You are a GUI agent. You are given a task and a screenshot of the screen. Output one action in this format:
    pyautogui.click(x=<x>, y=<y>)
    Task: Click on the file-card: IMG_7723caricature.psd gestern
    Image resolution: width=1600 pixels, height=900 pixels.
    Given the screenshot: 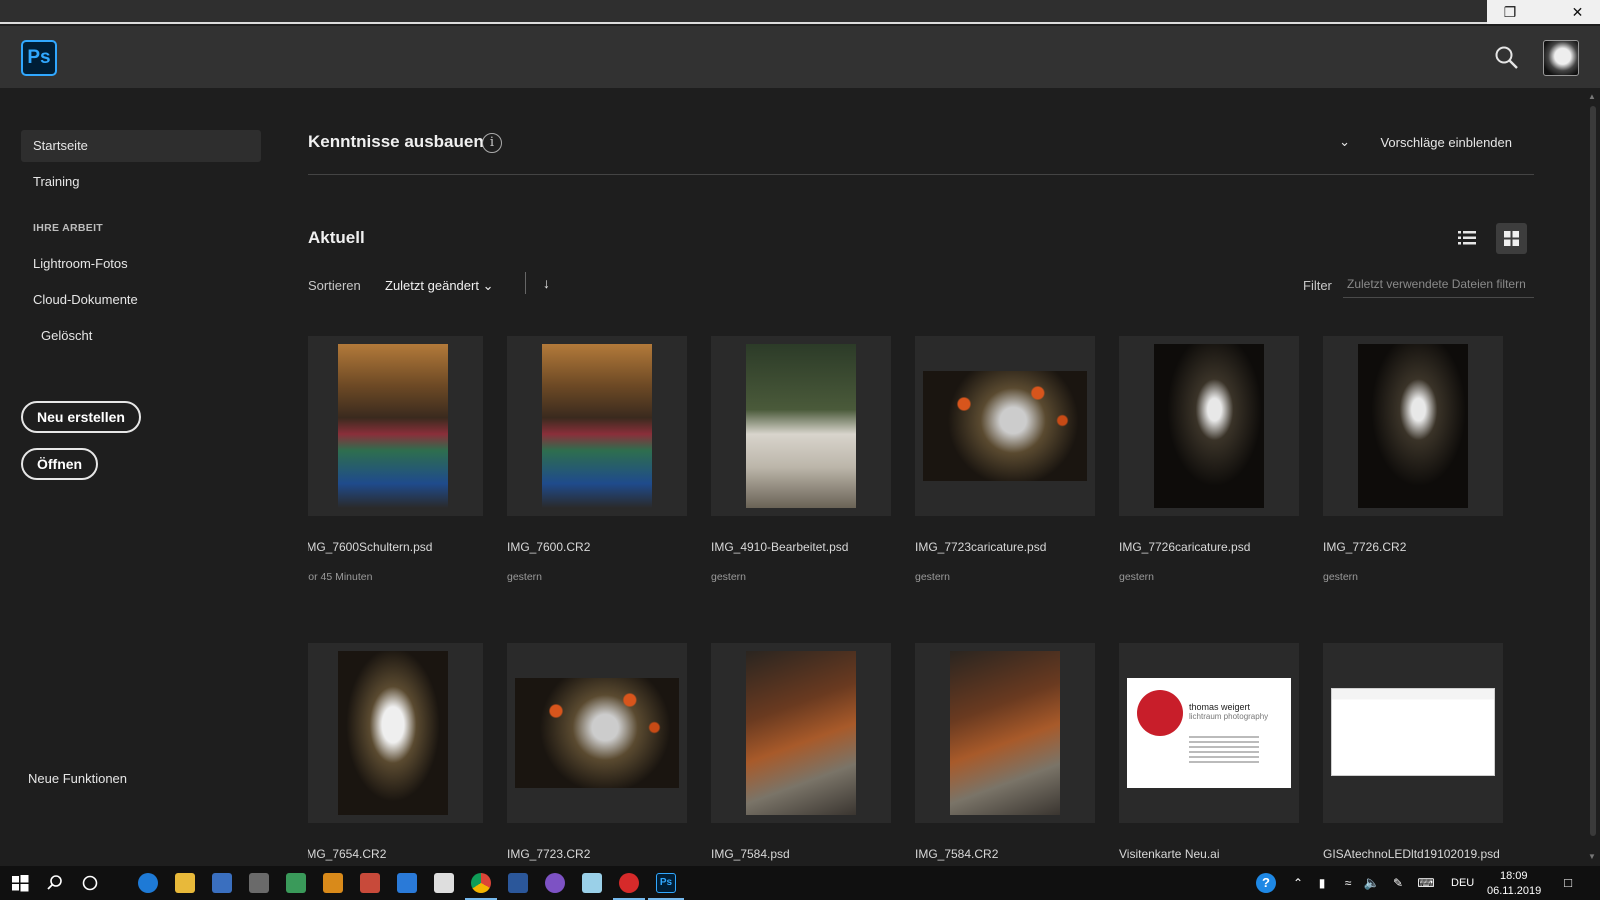 What is the action you would take?
    pyautogui.click(x=1005, y=459)
    